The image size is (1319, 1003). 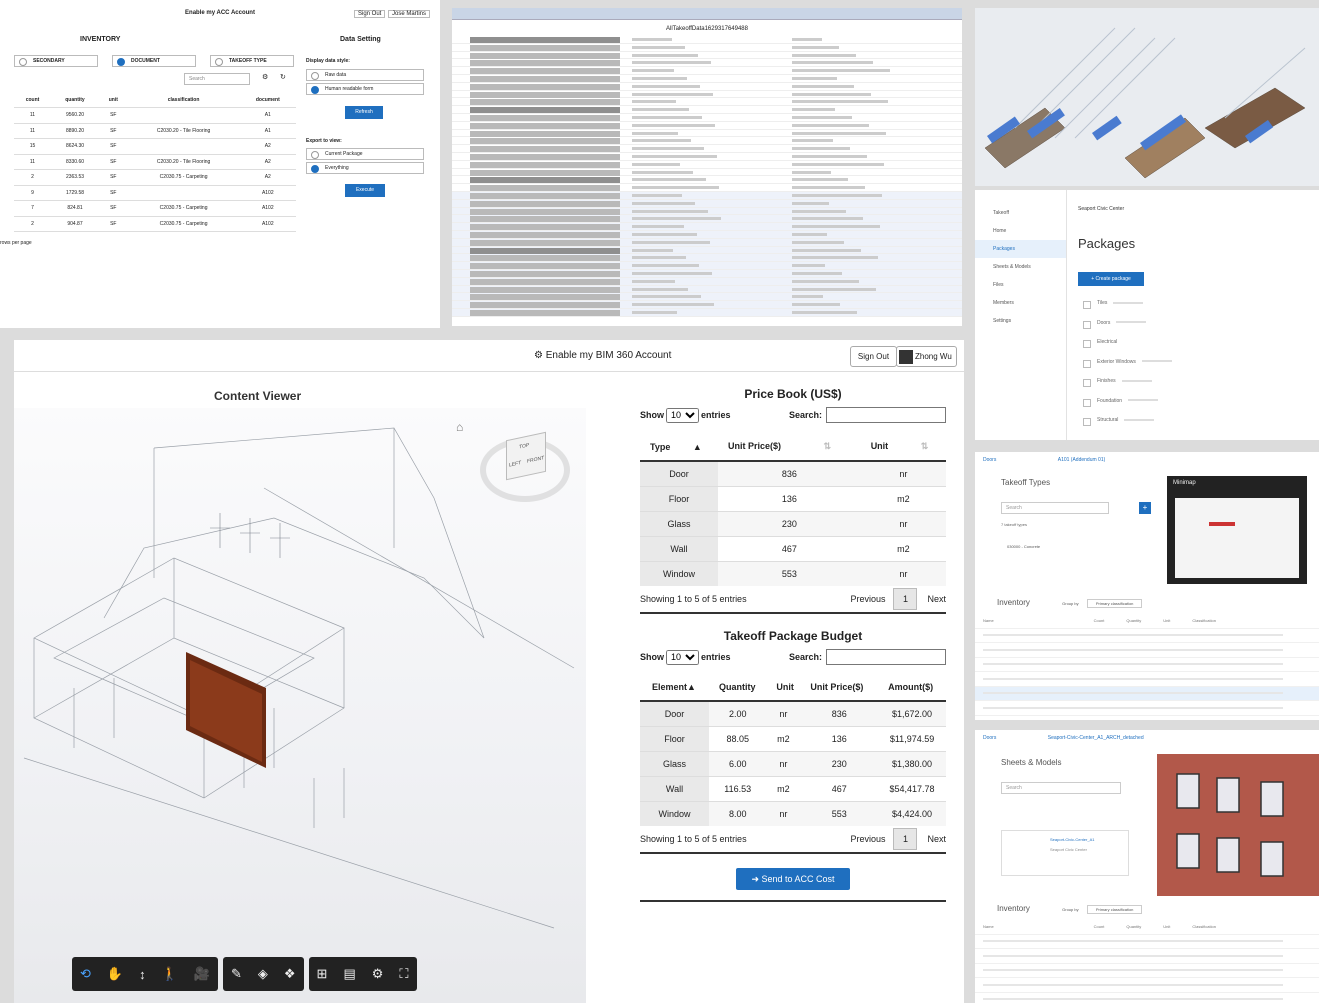 I want to click on table-row: 11 8890.20 SF C2030.20 - Tile Flooring A1, so click(x=155, y=131).